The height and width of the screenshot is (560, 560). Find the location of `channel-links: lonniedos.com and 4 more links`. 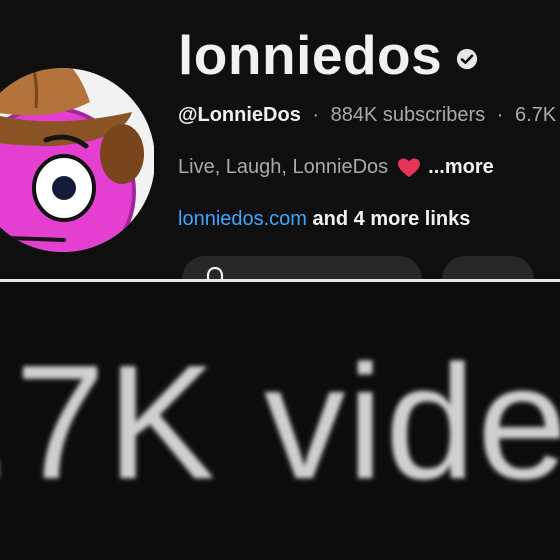

channel-links: lonniedos.com and 4 more links is located at coordinates (324, 219).